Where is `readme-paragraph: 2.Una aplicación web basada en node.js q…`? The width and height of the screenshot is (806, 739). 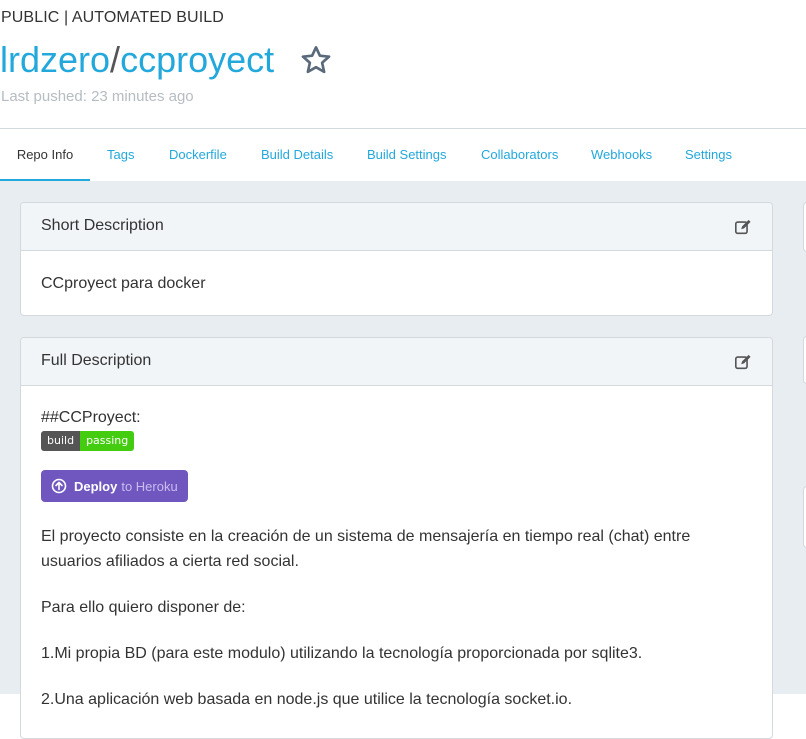 readme-paragraph: 2.Una aplicación web basada en node.js q… is located at coordinates (307, 699).